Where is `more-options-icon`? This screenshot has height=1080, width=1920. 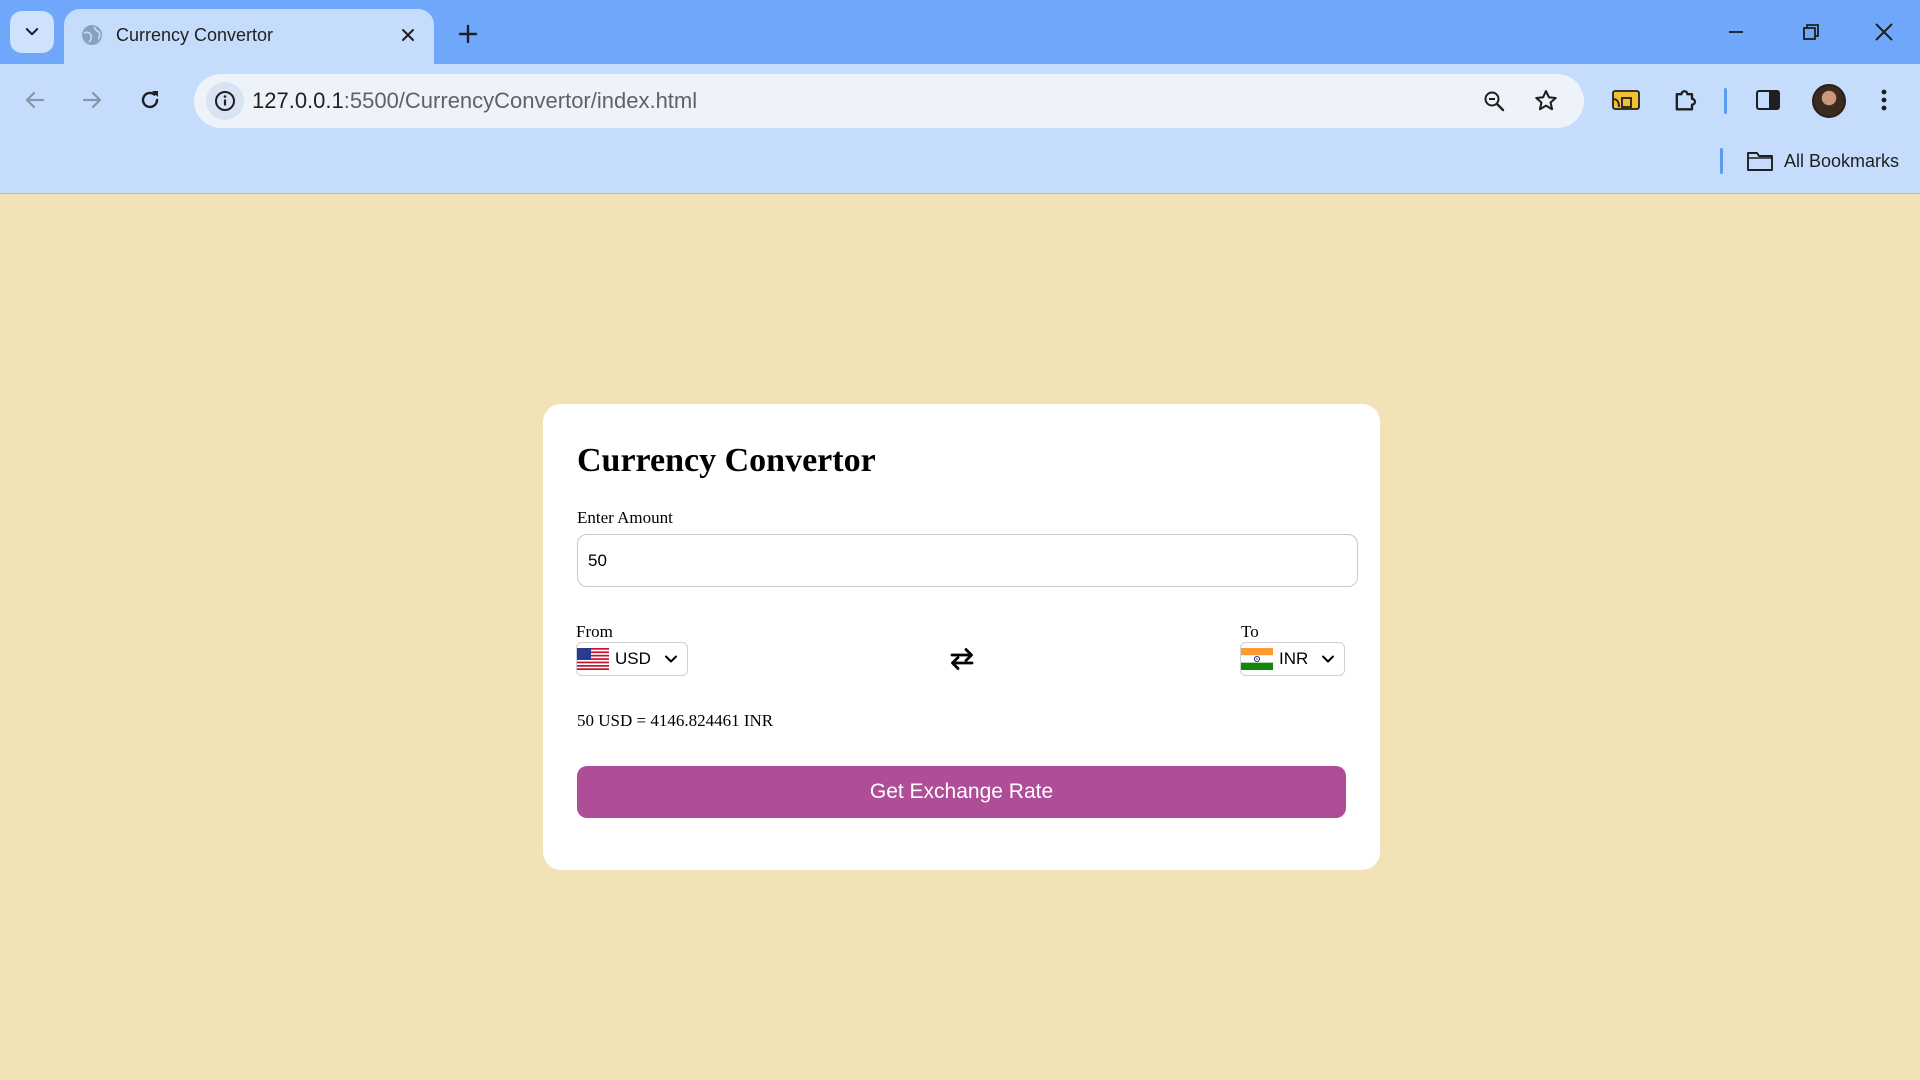
more-options-icon is located at coordinates (1884, 100).